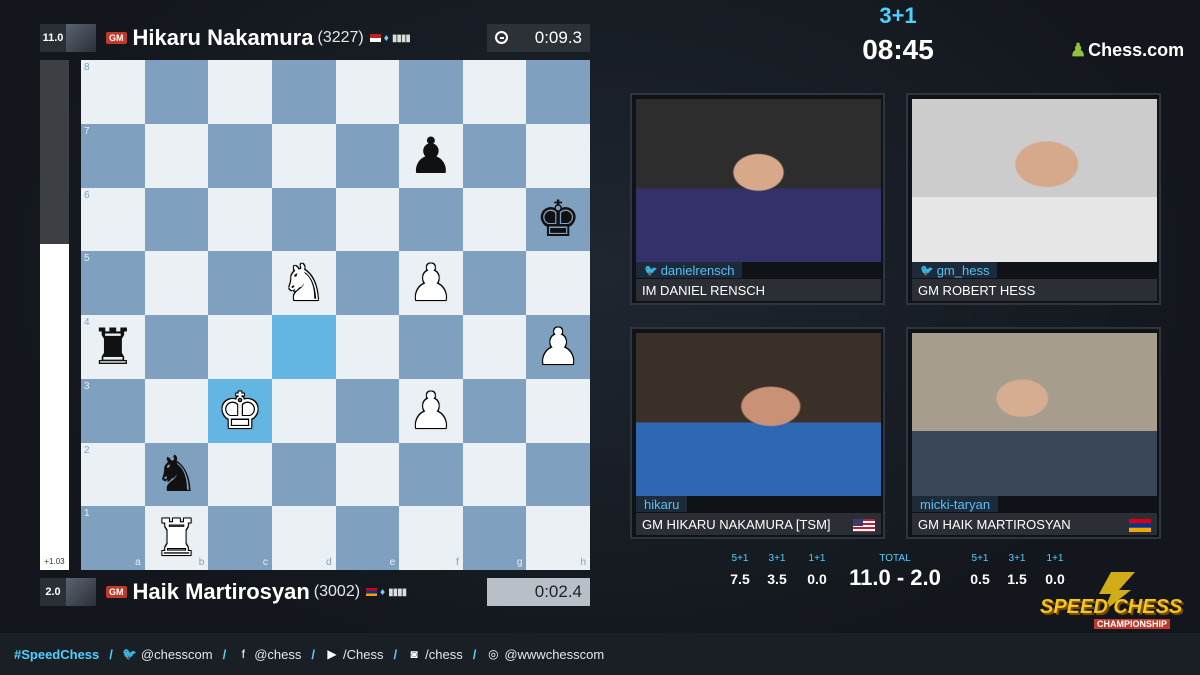 The image size is (1200, 675). I want to click on rank-label: 5, so click(87, 259).